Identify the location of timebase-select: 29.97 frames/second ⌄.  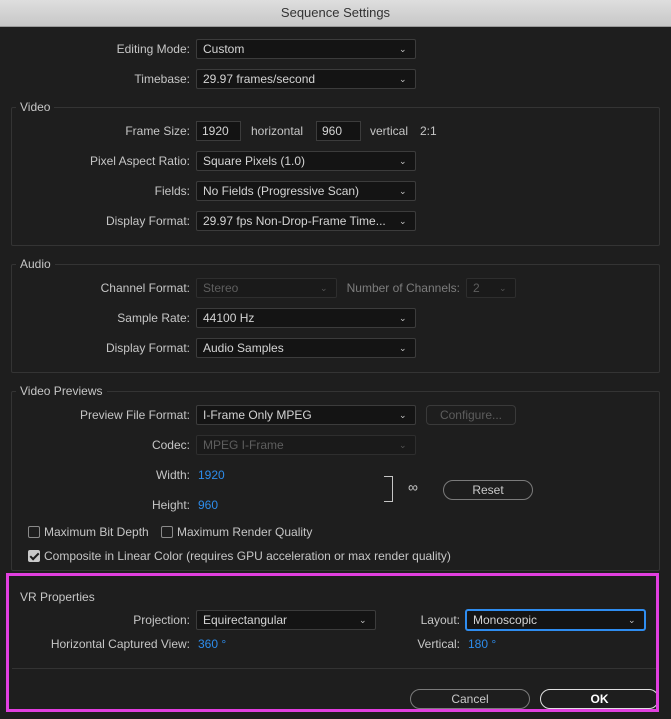
(306, 79).